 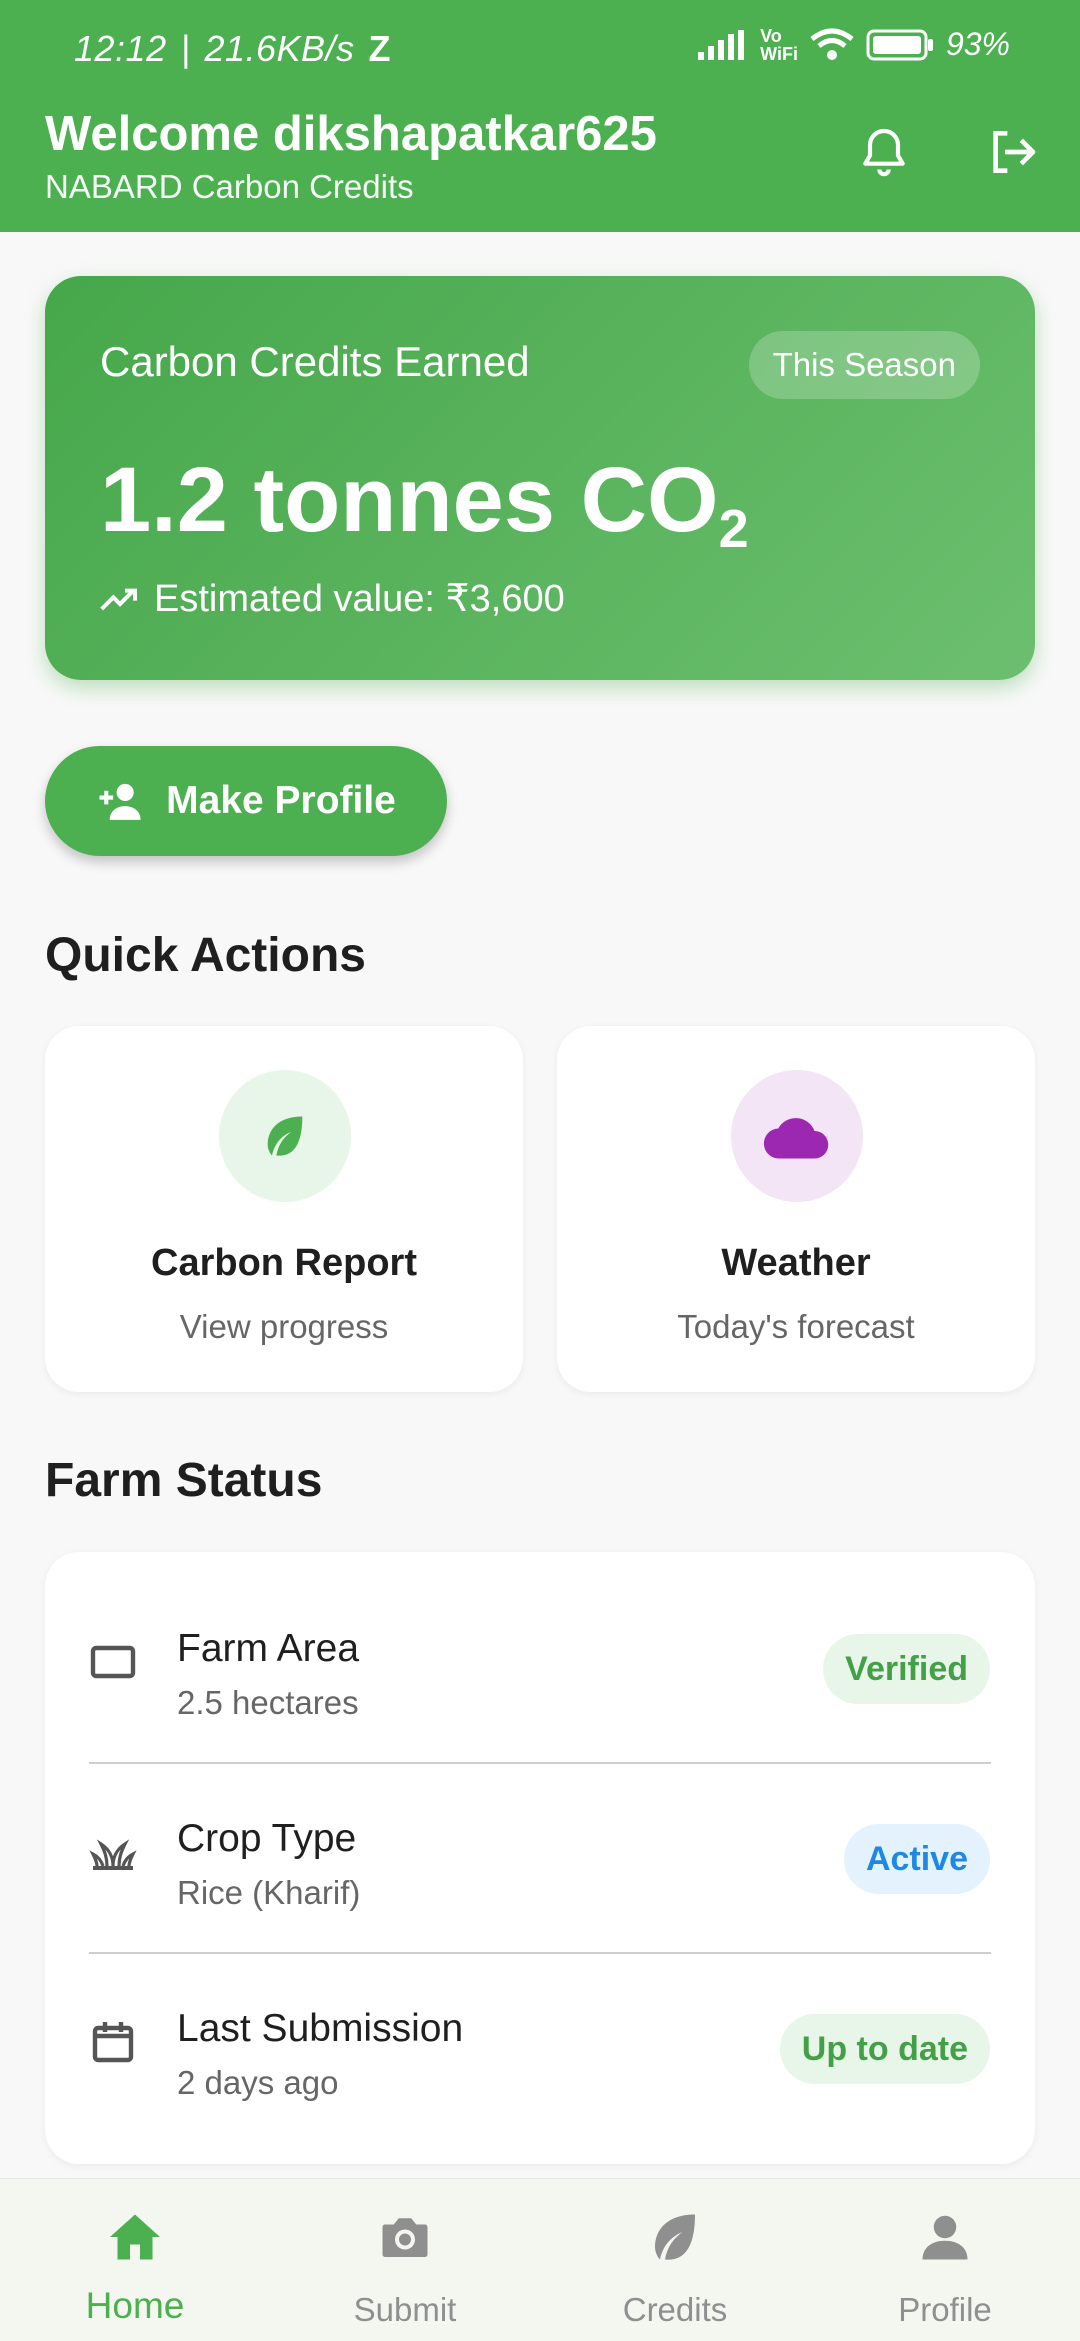 I want to click on add-person-icon, so click(x=120, y=801).